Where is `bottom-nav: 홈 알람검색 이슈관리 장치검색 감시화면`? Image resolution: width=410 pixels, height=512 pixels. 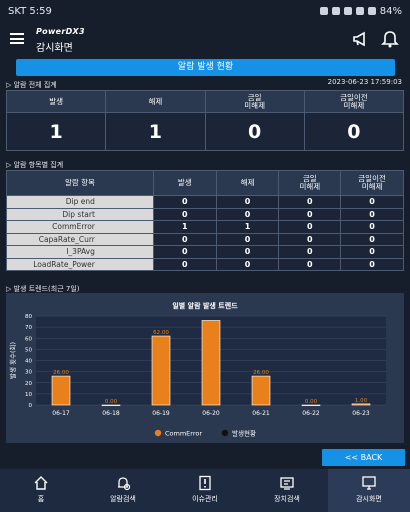
bottom-nav: 홈 알람검색 이슈관리 장치검색 감시화면 is located at coordinates (205, 490).